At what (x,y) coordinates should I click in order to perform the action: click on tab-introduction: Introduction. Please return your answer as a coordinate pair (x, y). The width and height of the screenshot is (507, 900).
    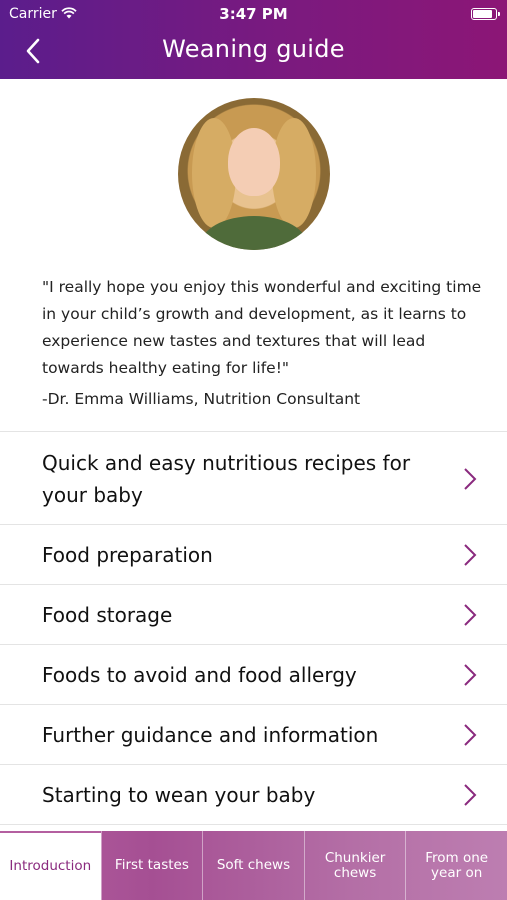
    Looking at the image, I should click on (50, 865).